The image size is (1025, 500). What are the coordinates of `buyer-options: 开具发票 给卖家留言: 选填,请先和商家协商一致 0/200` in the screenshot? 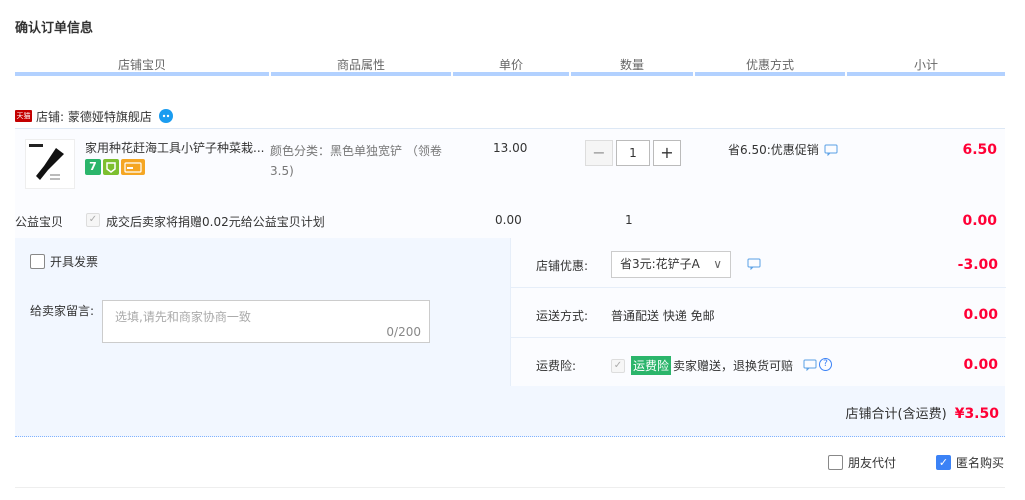 It's located at (262, 312).